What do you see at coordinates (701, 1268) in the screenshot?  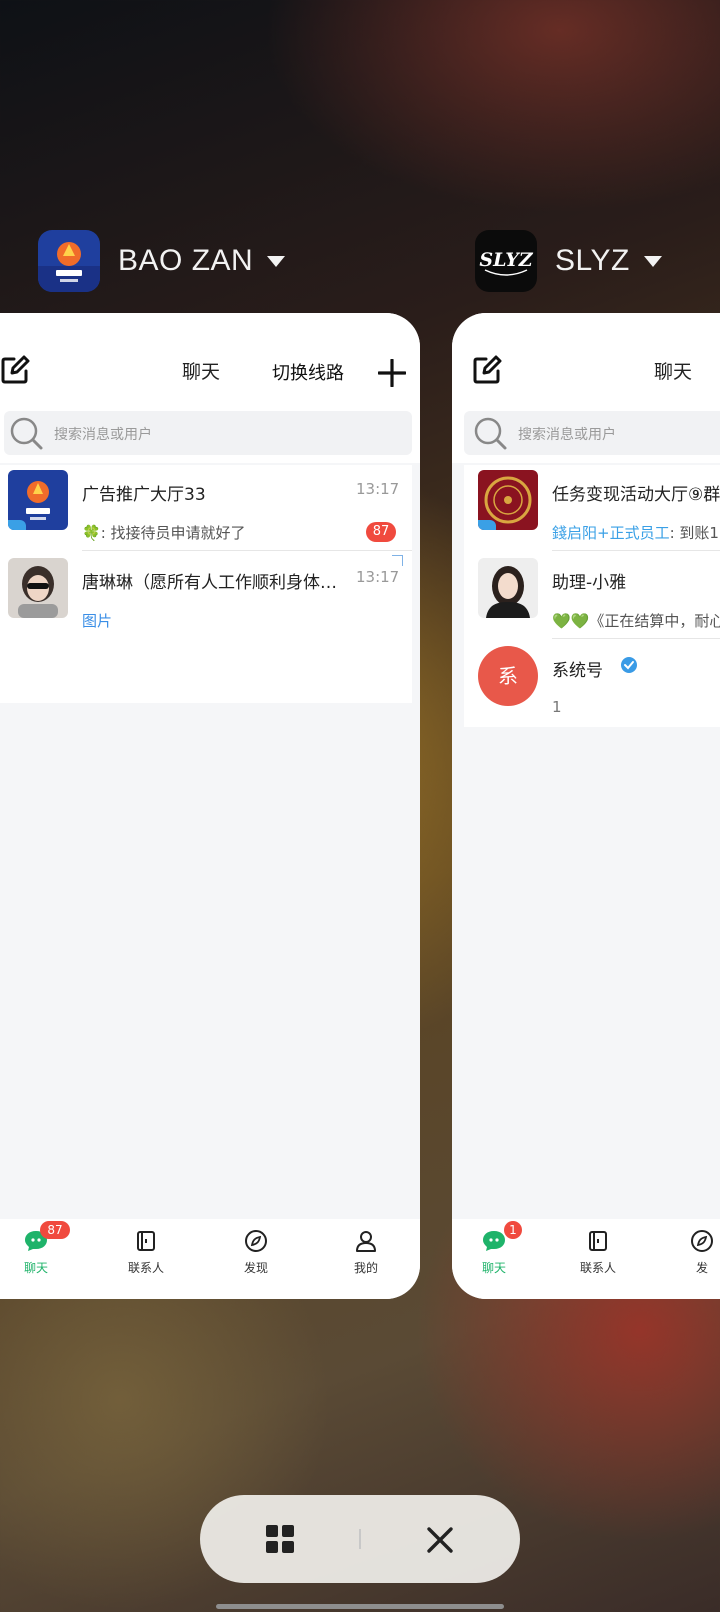 I see `tab-label: 发` at bounding box center [701, 1268].